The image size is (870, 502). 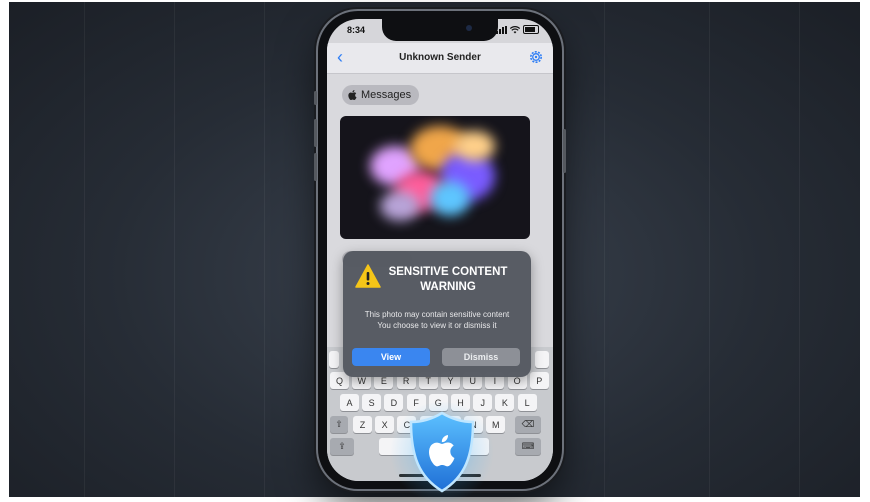 What do you see at coordinates (356, 30) in the screenshot?
I see `status-time: 8:34` at bounding box center [356, 30].